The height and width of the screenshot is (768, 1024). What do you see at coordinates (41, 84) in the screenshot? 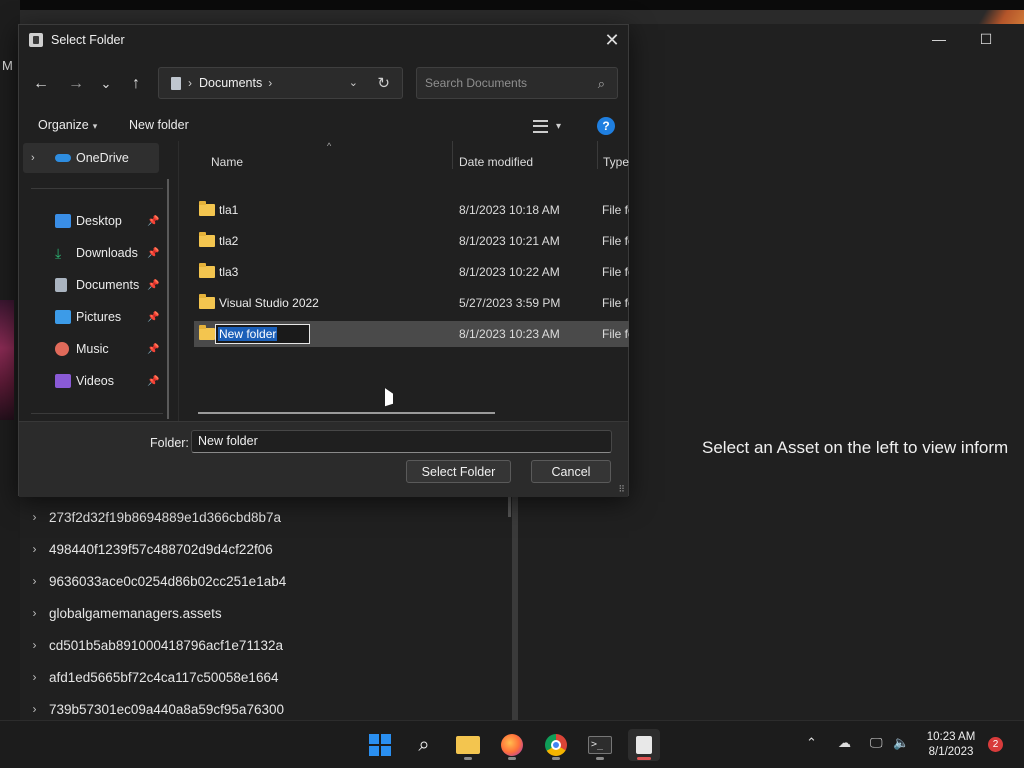
I see `back-button: ←` at bounding box center [41, 84].